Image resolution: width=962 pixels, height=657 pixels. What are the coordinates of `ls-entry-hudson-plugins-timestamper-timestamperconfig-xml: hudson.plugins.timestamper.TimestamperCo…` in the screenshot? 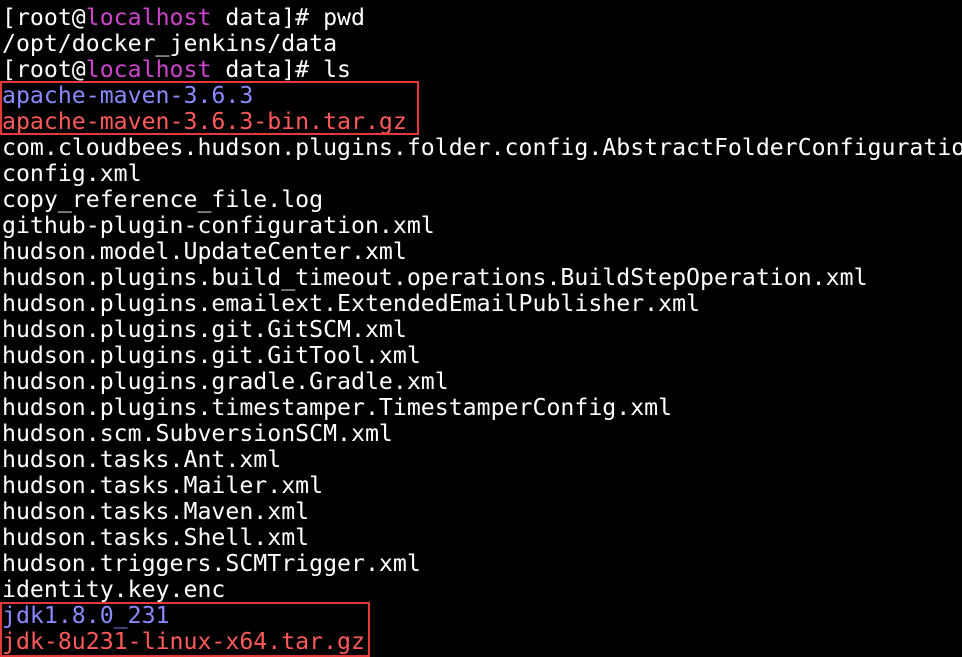 It's located at (337, 407).